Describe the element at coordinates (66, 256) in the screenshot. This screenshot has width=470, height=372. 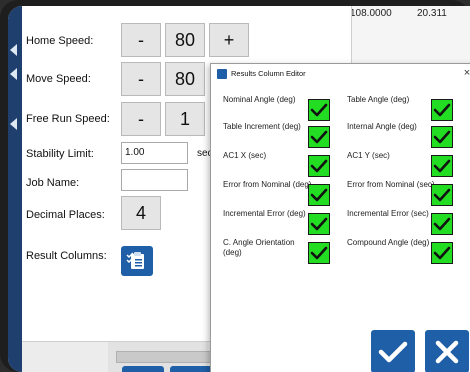
I see `result-columns-label: Result Columns:` at that location.